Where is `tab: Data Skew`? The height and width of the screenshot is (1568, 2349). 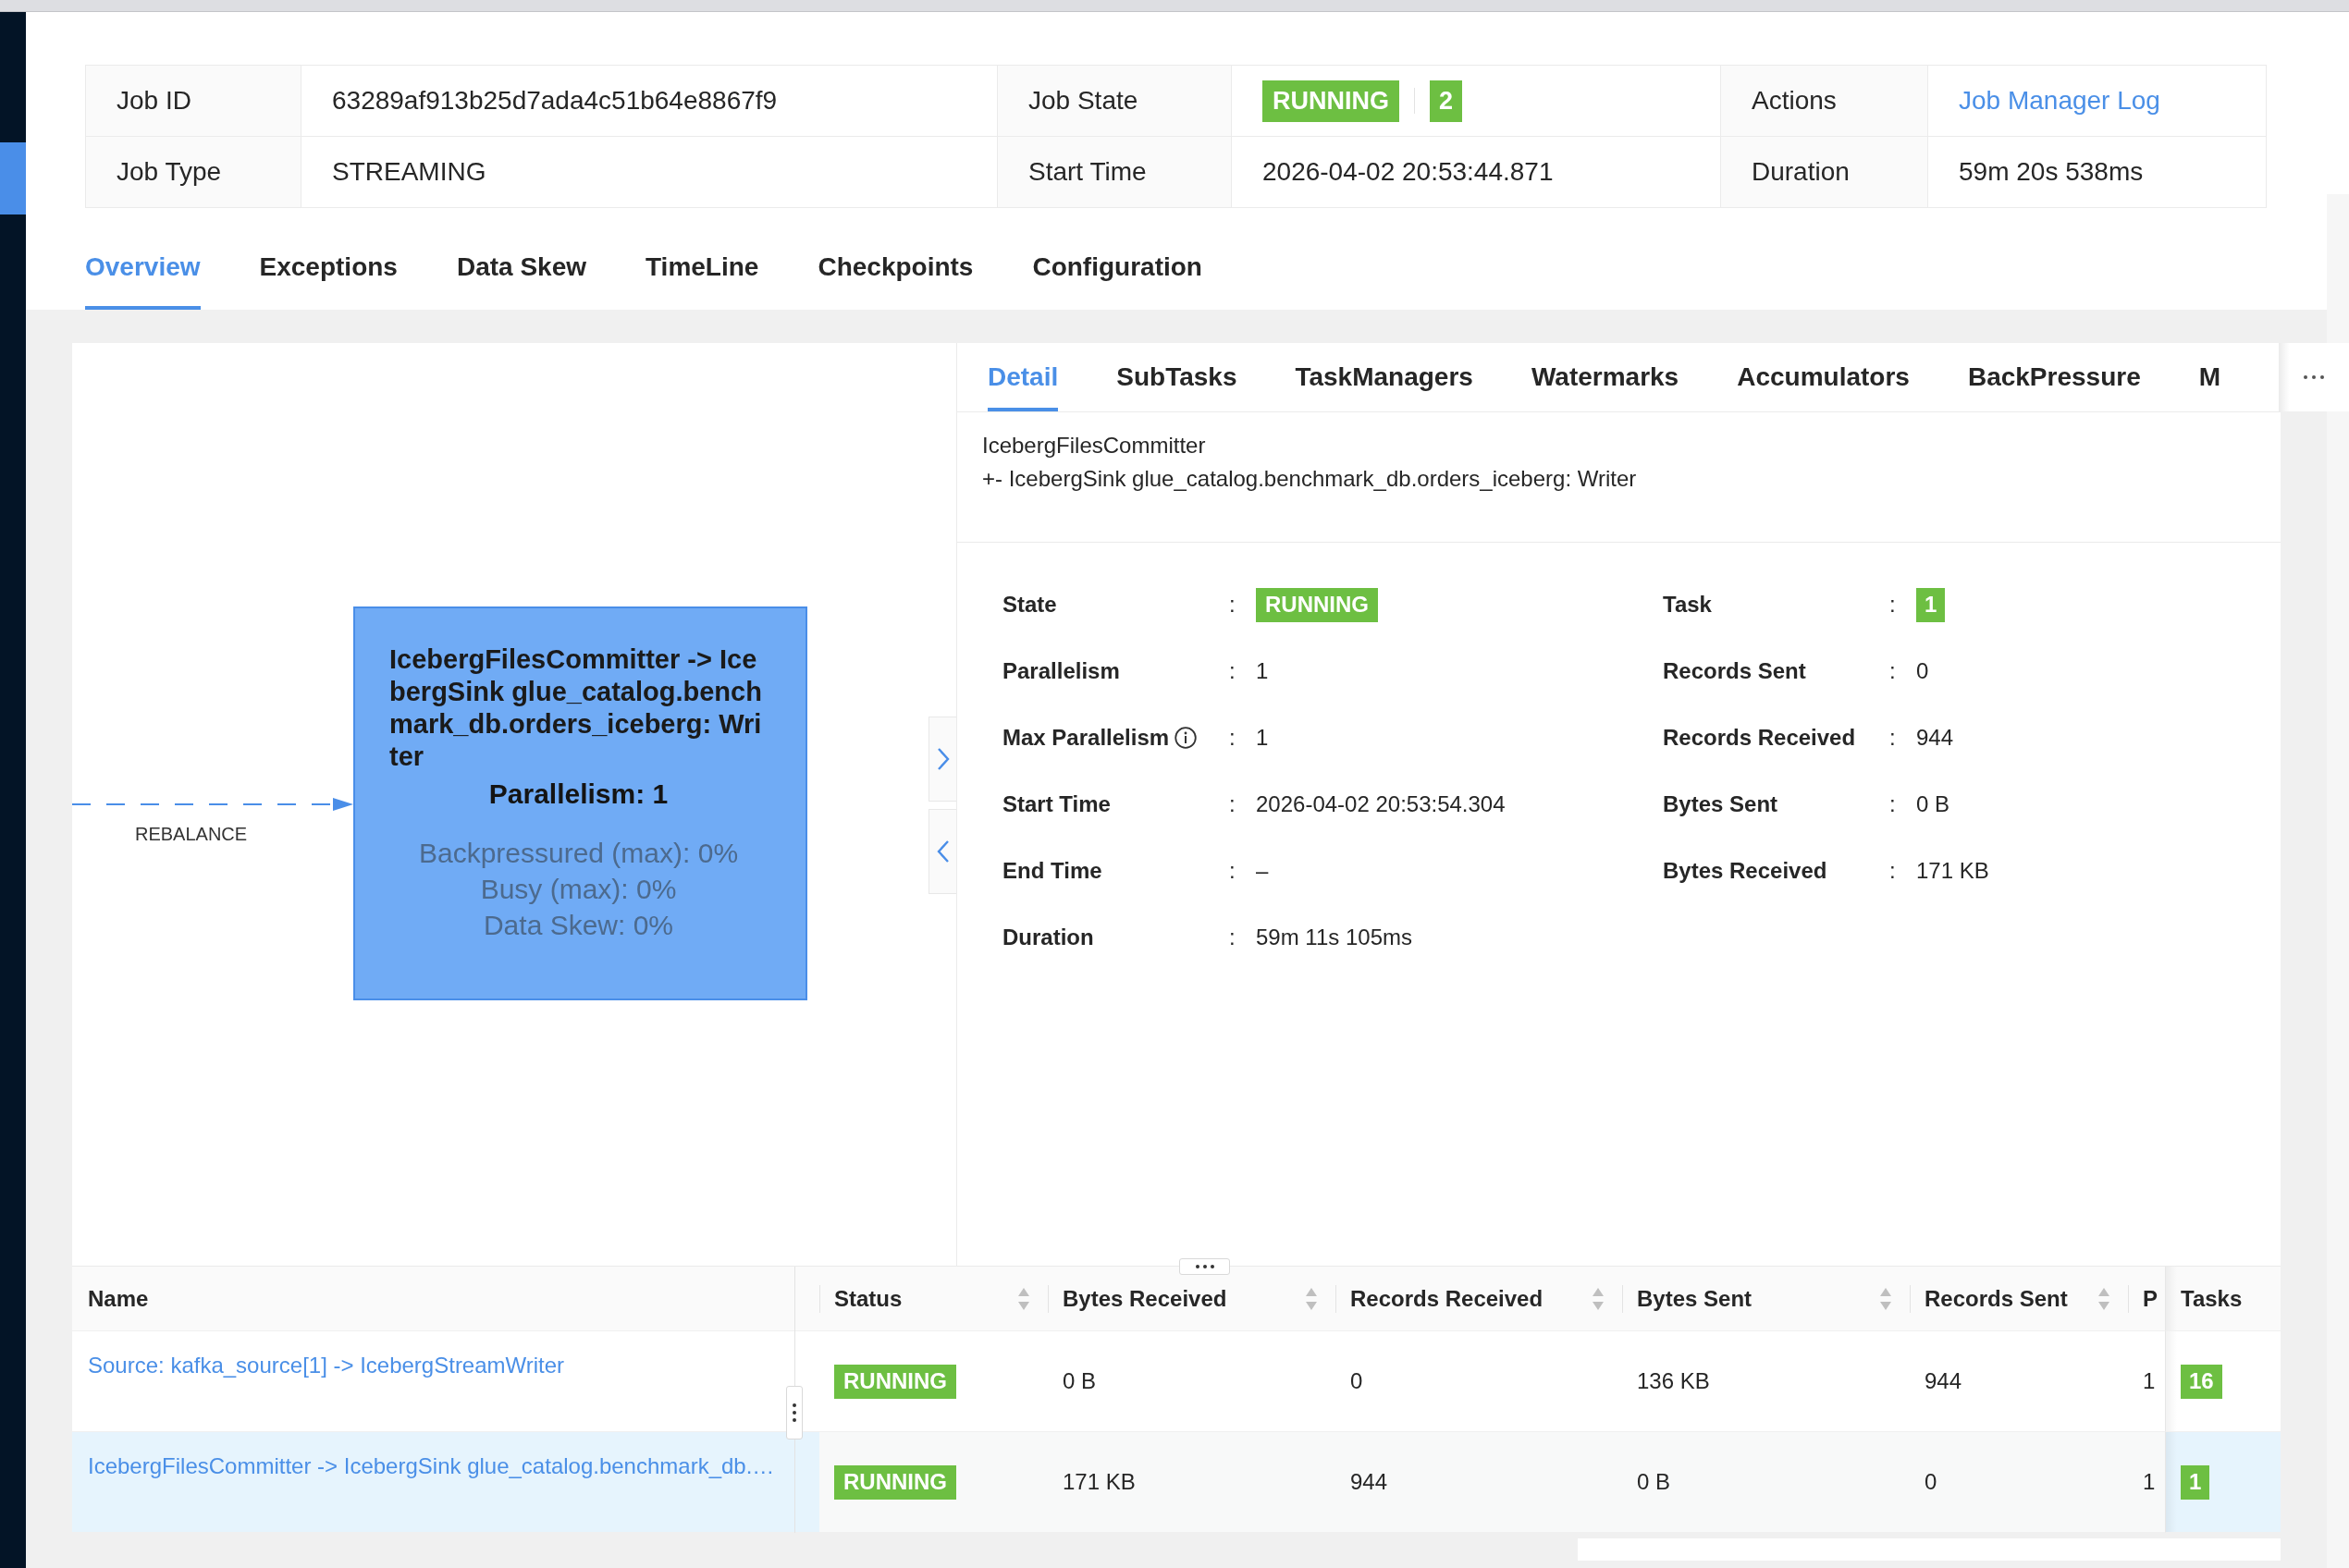
tab: Data Skew is located at coordinates (521, 268).